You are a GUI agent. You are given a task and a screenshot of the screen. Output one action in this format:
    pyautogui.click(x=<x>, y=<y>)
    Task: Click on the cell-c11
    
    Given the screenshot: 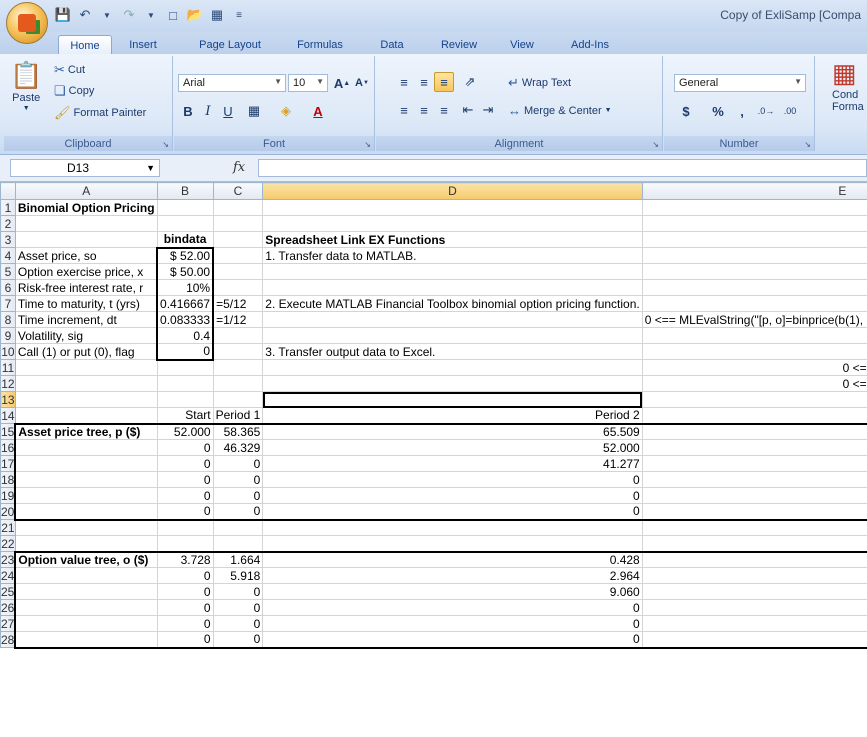 What is the action you would take?
    pyautogui.click(x=238, y=367)
    